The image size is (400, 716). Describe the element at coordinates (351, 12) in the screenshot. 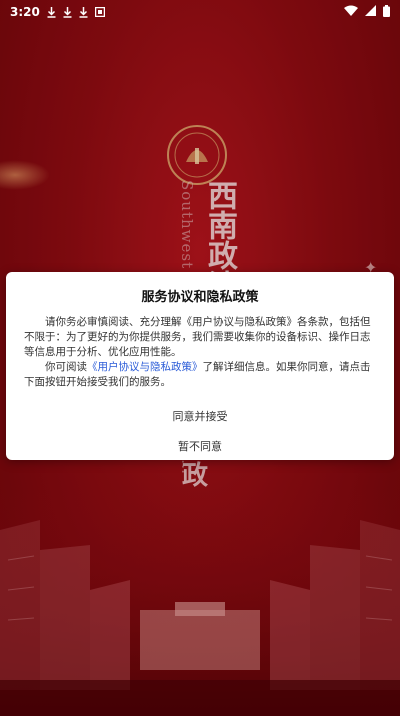

I see `wifi-icon` at that location.